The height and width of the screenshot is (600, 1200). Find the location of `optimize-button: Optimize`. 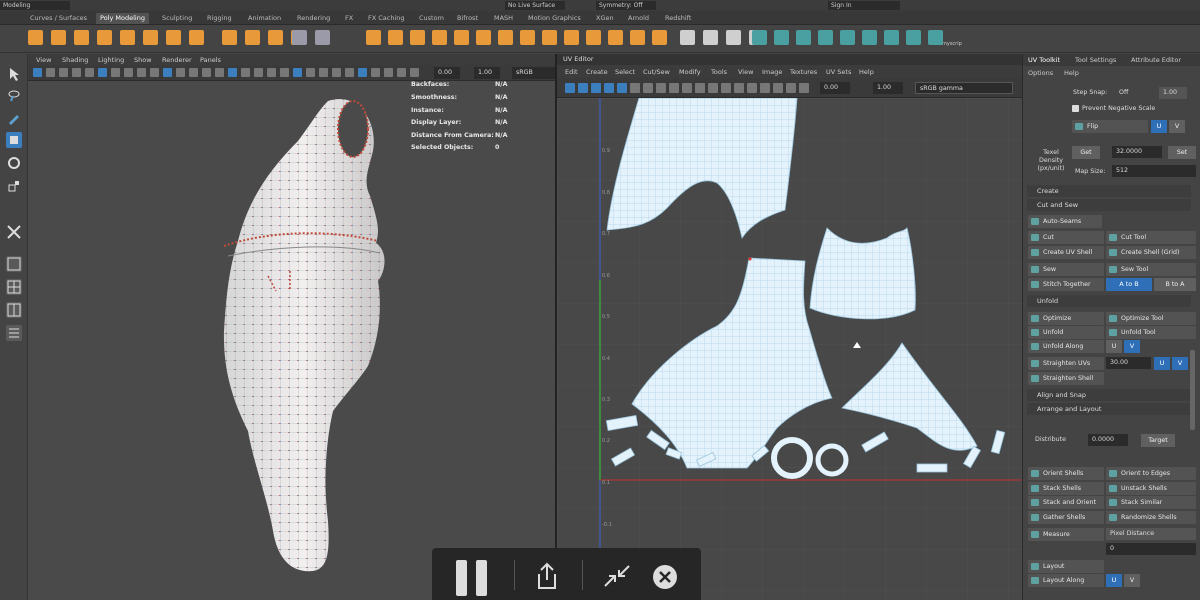

optimize-button: Optimize is located at coordinates (1066, 318).